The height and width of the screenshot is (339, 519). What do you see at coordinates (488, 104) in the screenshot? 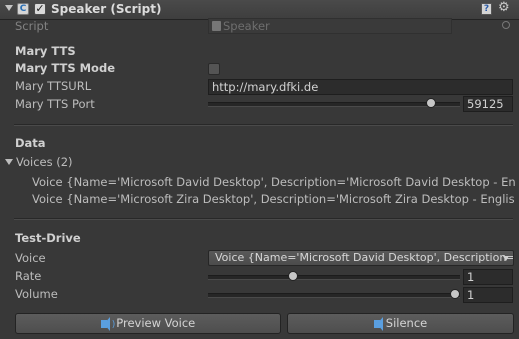
I see `mary-tts-port-input: 59125` at bounding box center [488, 104].